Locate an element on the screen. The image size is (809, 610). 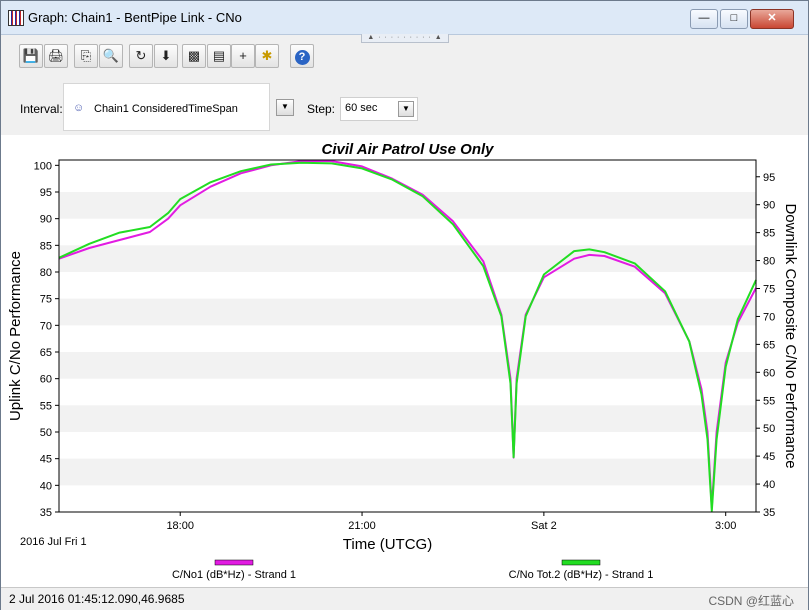
export-icon: ⬇ is located at coordinates (166, 55).